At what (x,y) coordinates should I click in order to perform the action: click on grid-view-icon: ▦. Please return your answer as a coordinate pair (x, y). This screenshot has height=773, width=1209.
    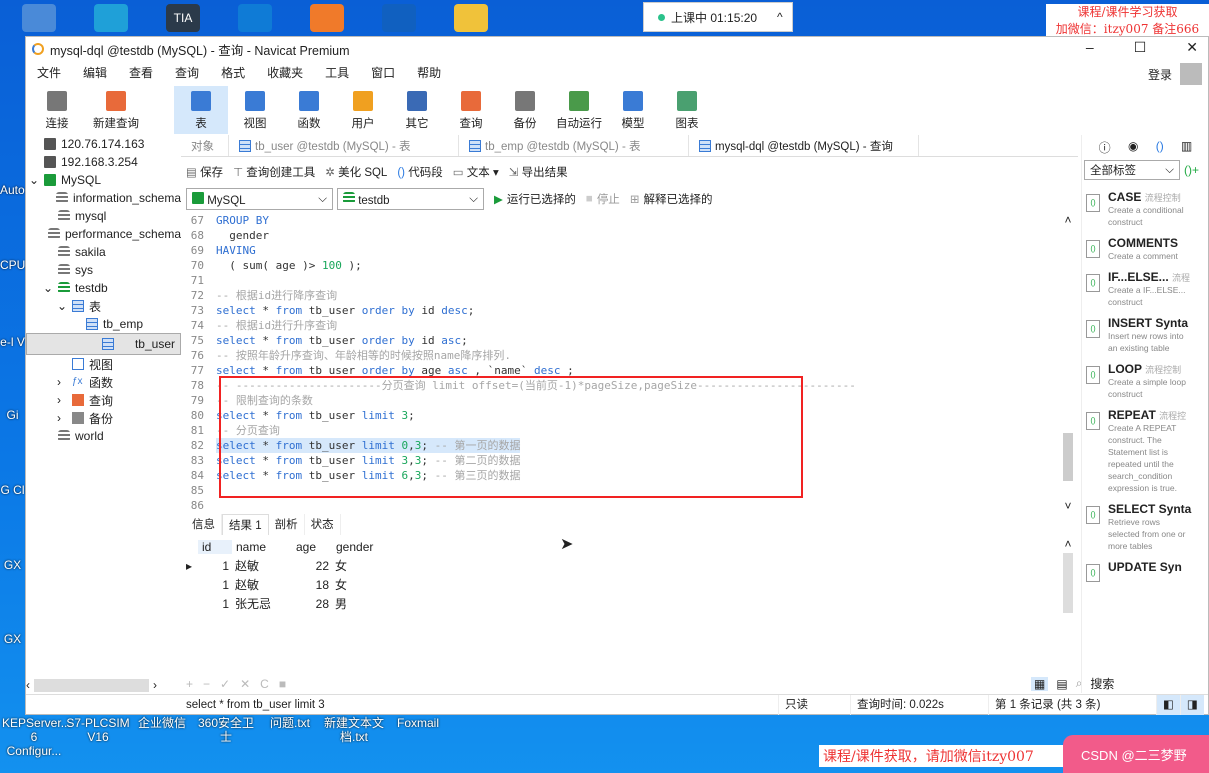
    Looking at the image, I should click on (1040, 683).